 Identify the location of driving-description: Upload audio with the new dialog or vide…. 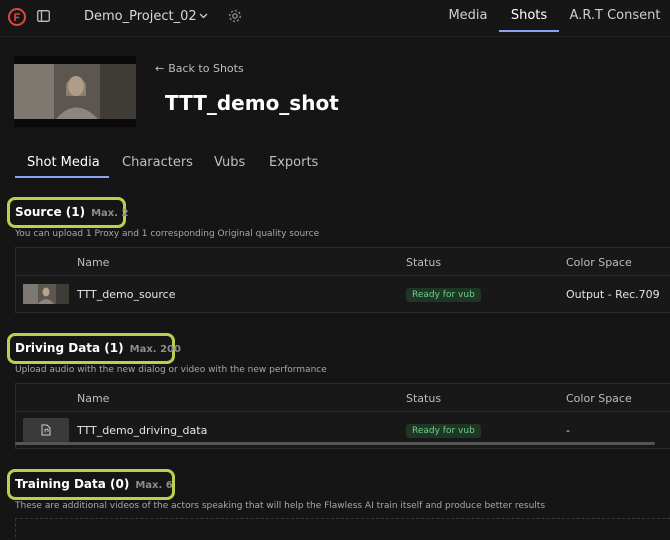
(171, 370).